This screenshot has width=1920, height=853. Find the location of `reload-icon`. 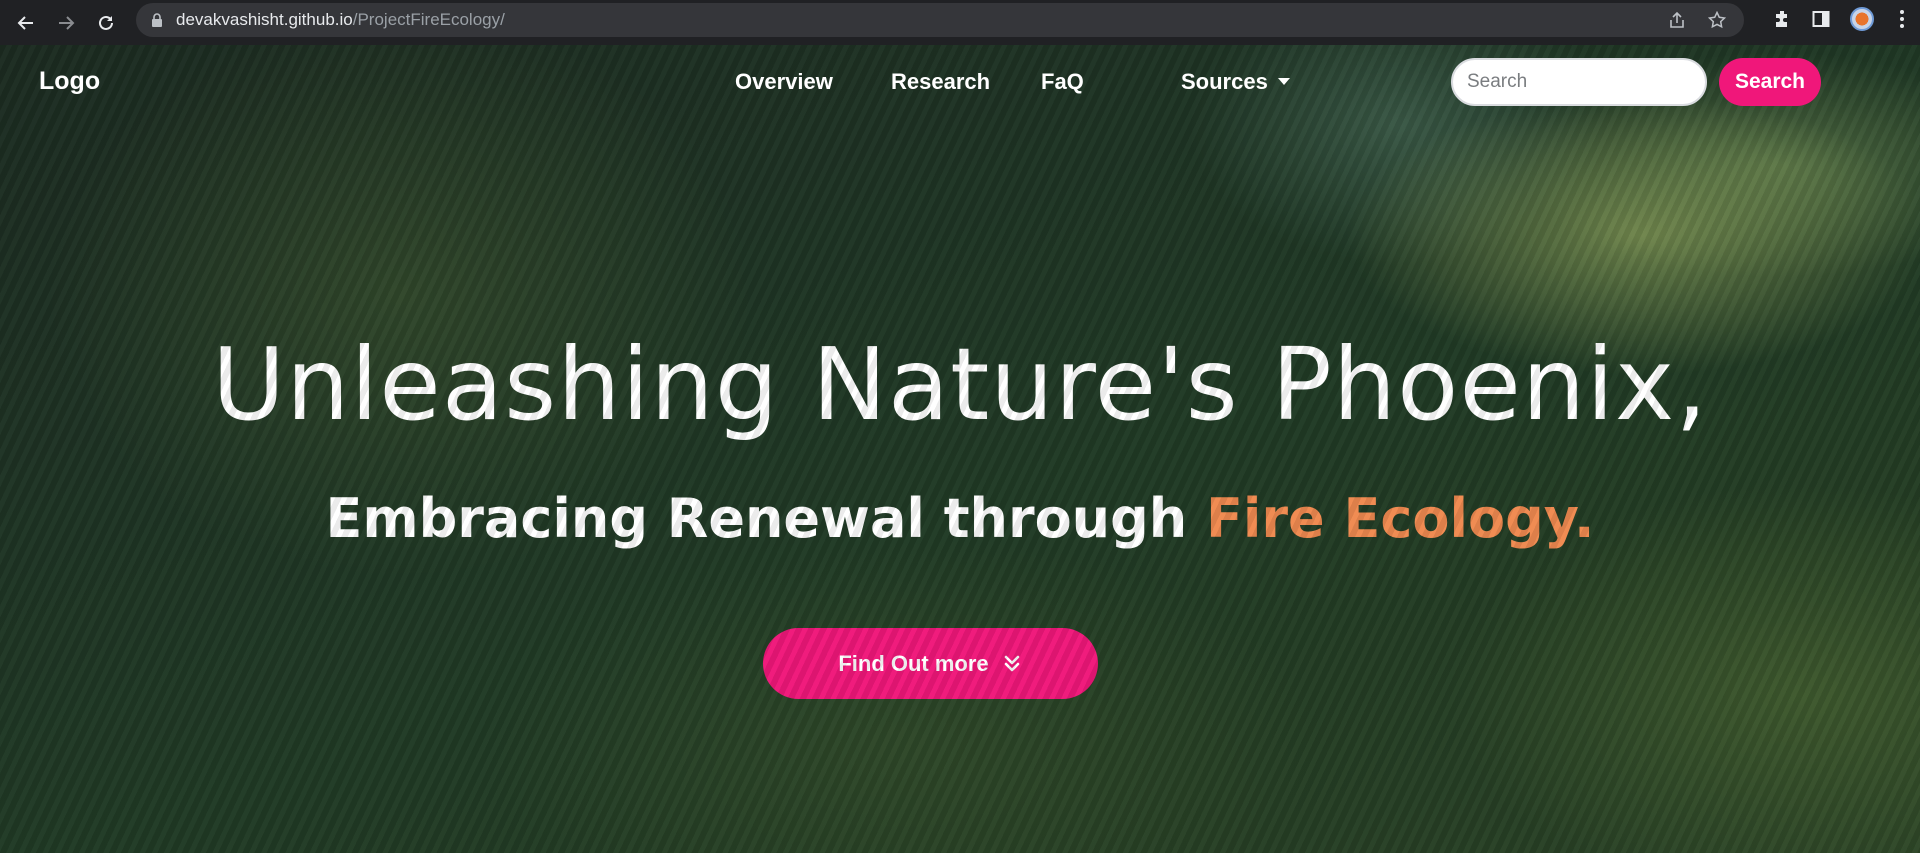

reload-icon is located at coordinates (106, 22).